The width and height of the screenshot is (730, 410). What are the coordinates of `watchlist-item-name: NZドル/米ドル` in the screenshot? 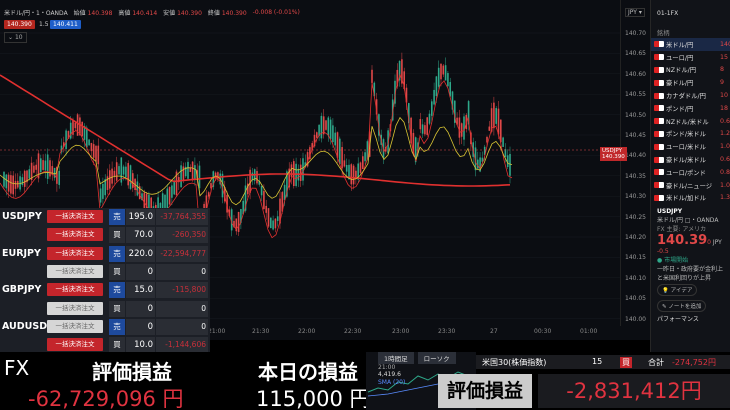 It's located at (687, 122).